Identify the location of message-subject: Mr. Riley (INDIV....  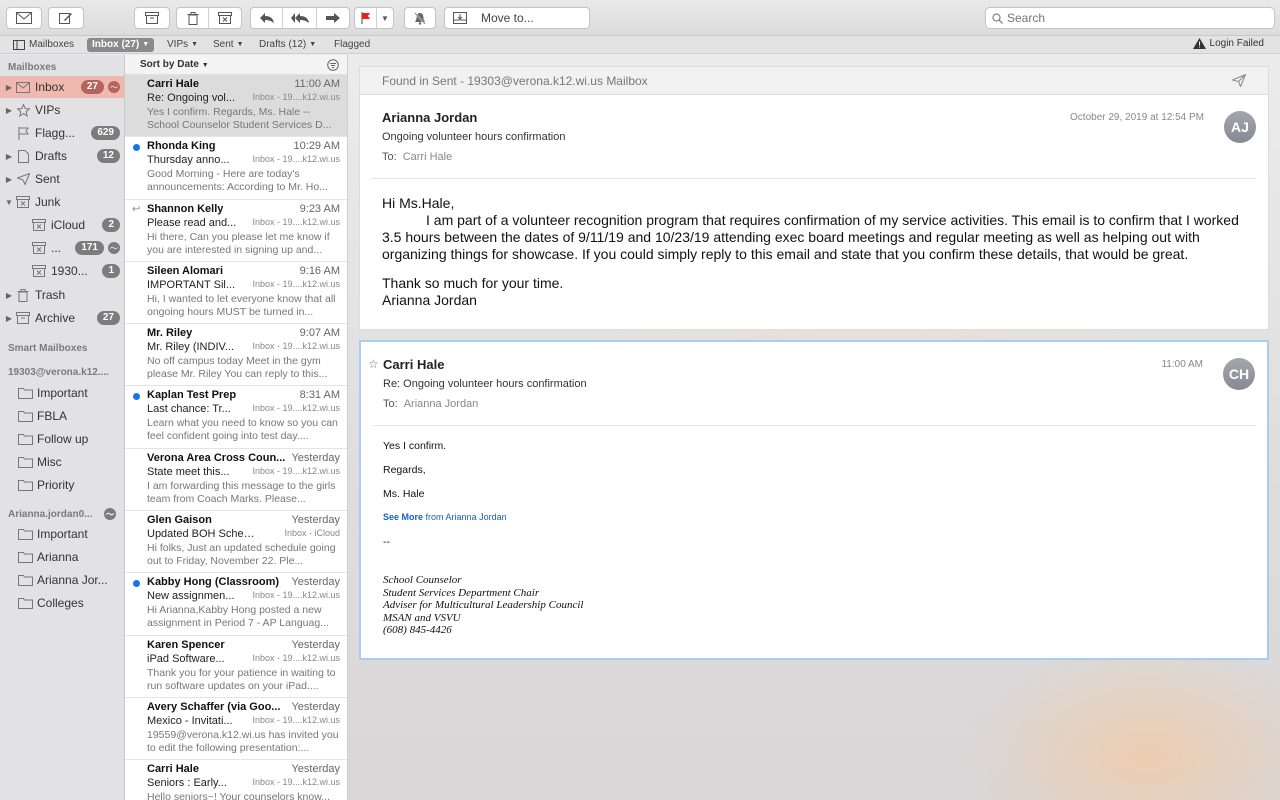
(190, 347).